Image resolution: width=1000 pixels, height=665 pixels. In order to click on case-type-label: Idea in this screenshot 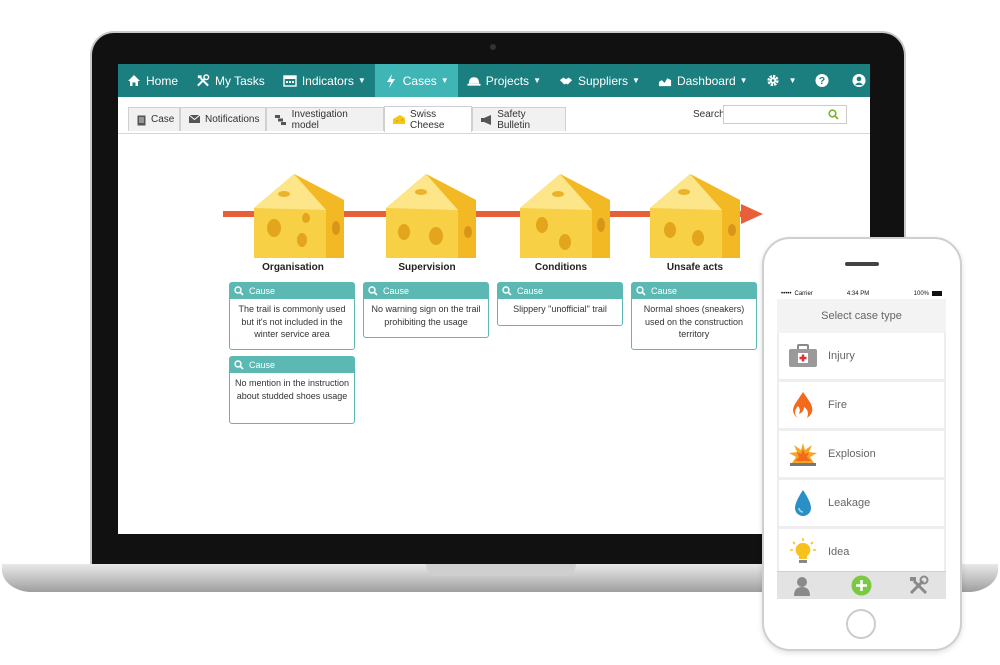, I will do `click(839, 552)`.